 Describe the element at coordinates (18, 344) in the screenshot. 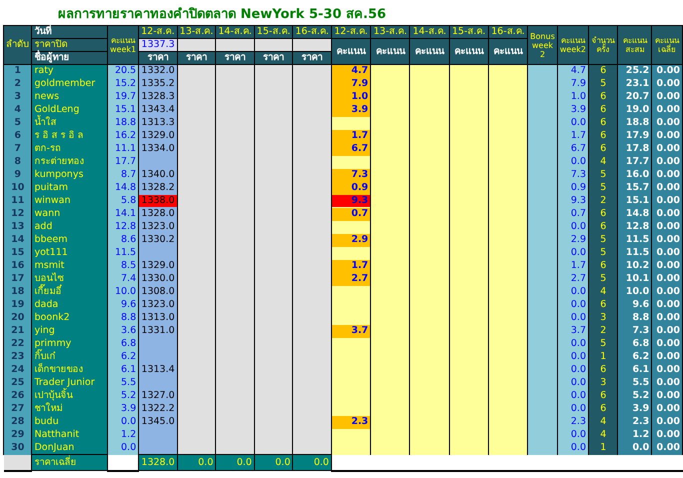

I see `rank-cell: 22` at that location.